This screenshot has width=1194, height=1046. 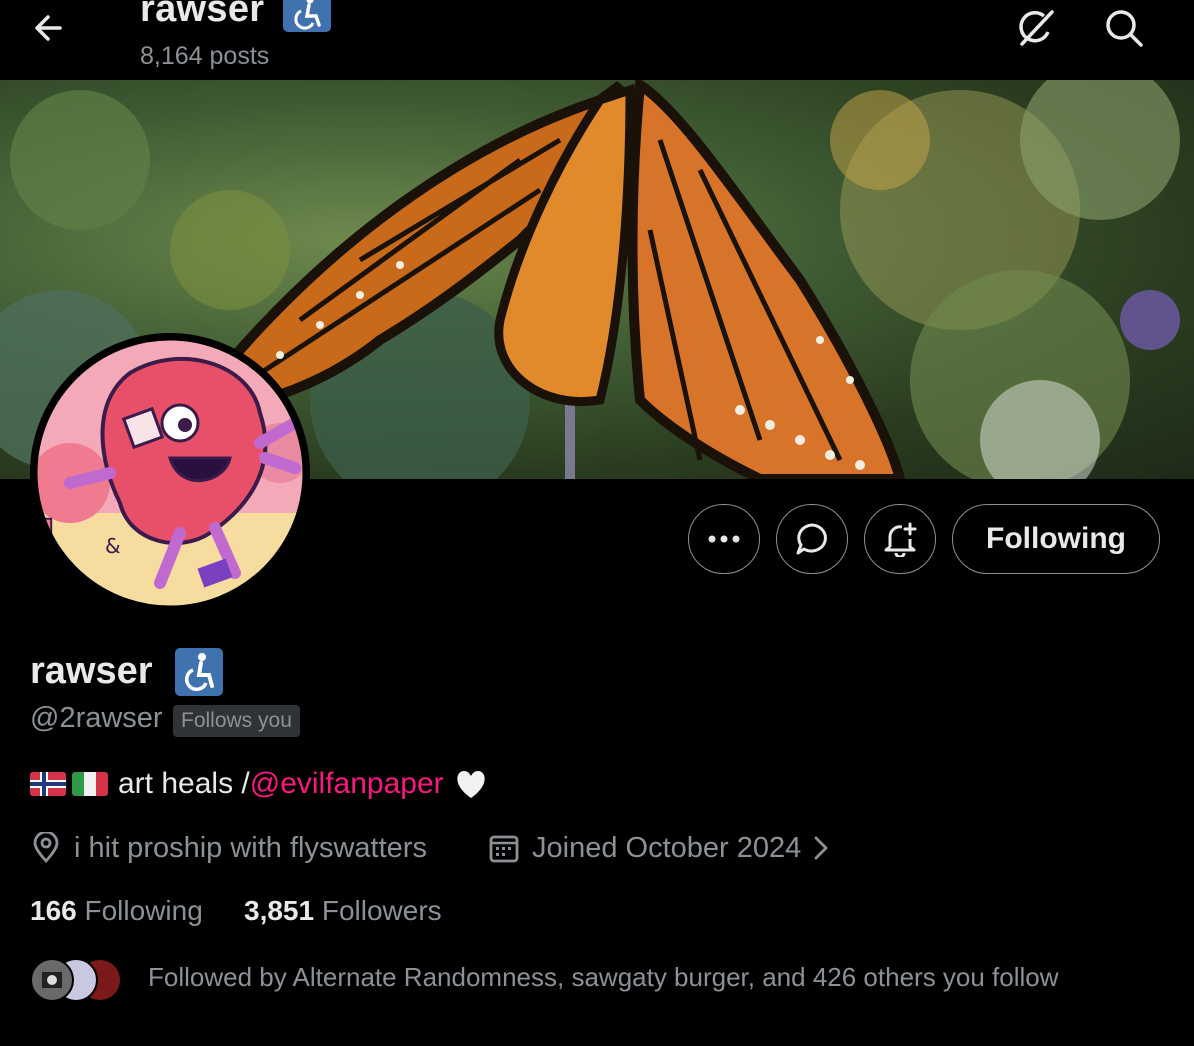 What do you see at coordinates (821, 848) in the screenshot?
I see `chevron-right-icon` at bounding box center [821, 848].